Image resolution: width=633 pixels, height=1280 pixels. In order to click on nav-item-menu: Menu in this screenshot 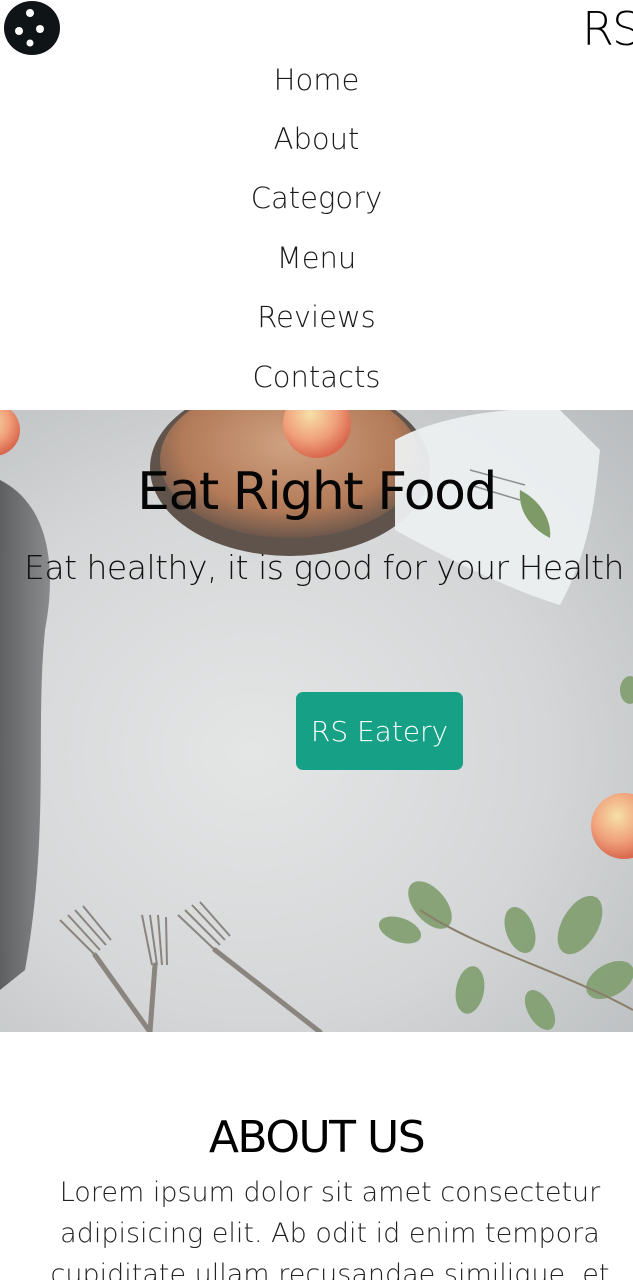, I will do `click(316, 257)`.